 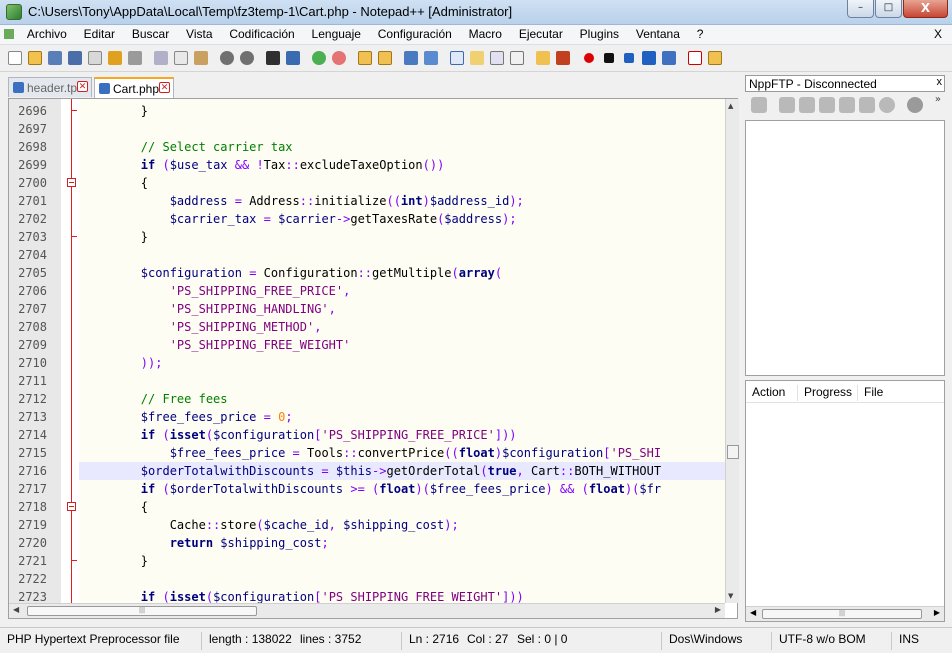 What do you see at coordinates (150, 33) in the screenshot?
I see `menu-buscar: Buscar` at bounding box center [150, 33].